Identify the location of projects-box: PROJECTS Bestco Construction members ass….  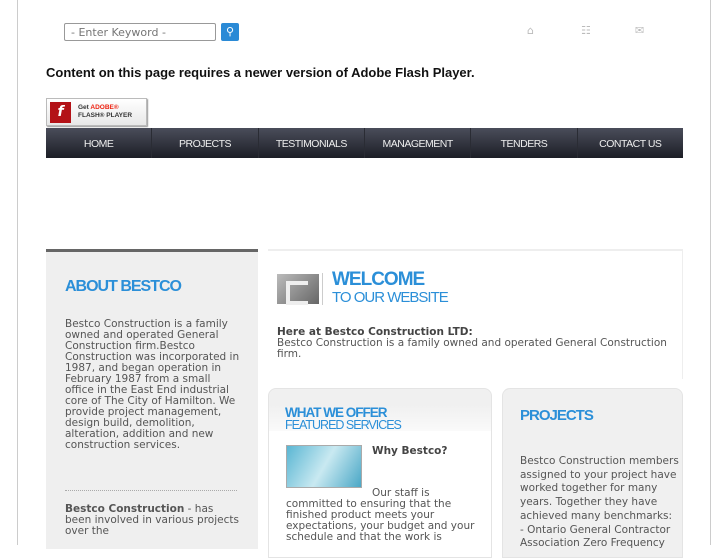
(592, 473).